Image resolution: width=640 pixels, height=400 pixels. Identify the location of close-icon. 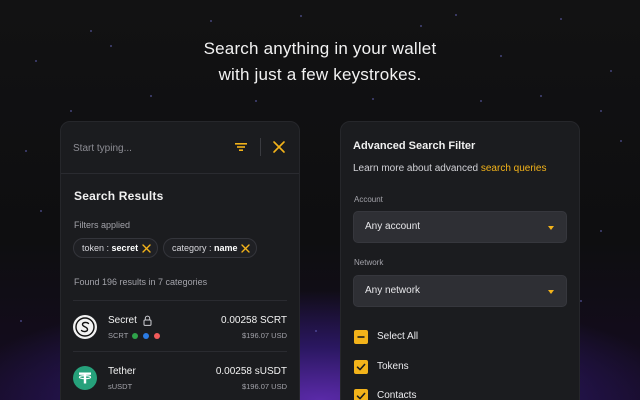
(279, 147).